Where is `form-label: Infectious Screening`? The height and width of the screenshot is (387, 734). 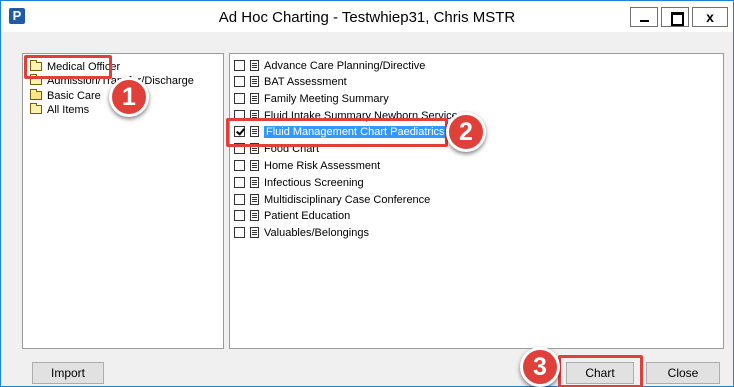 form-label: Infectious Screening is located at coordinates (314, 183).